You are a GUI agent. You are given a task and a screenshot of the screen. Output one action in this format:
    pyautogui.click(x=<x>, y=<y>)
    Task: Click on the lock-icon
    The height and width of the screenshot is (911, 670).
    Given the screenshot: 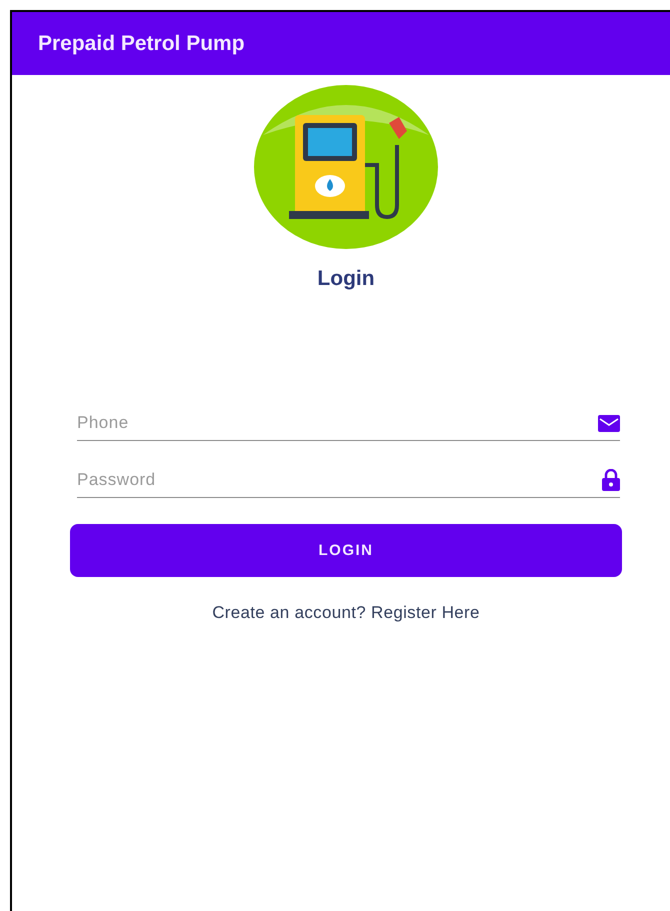 What is the action you would take?
    pyautogui.click(x=611, y=480)
    